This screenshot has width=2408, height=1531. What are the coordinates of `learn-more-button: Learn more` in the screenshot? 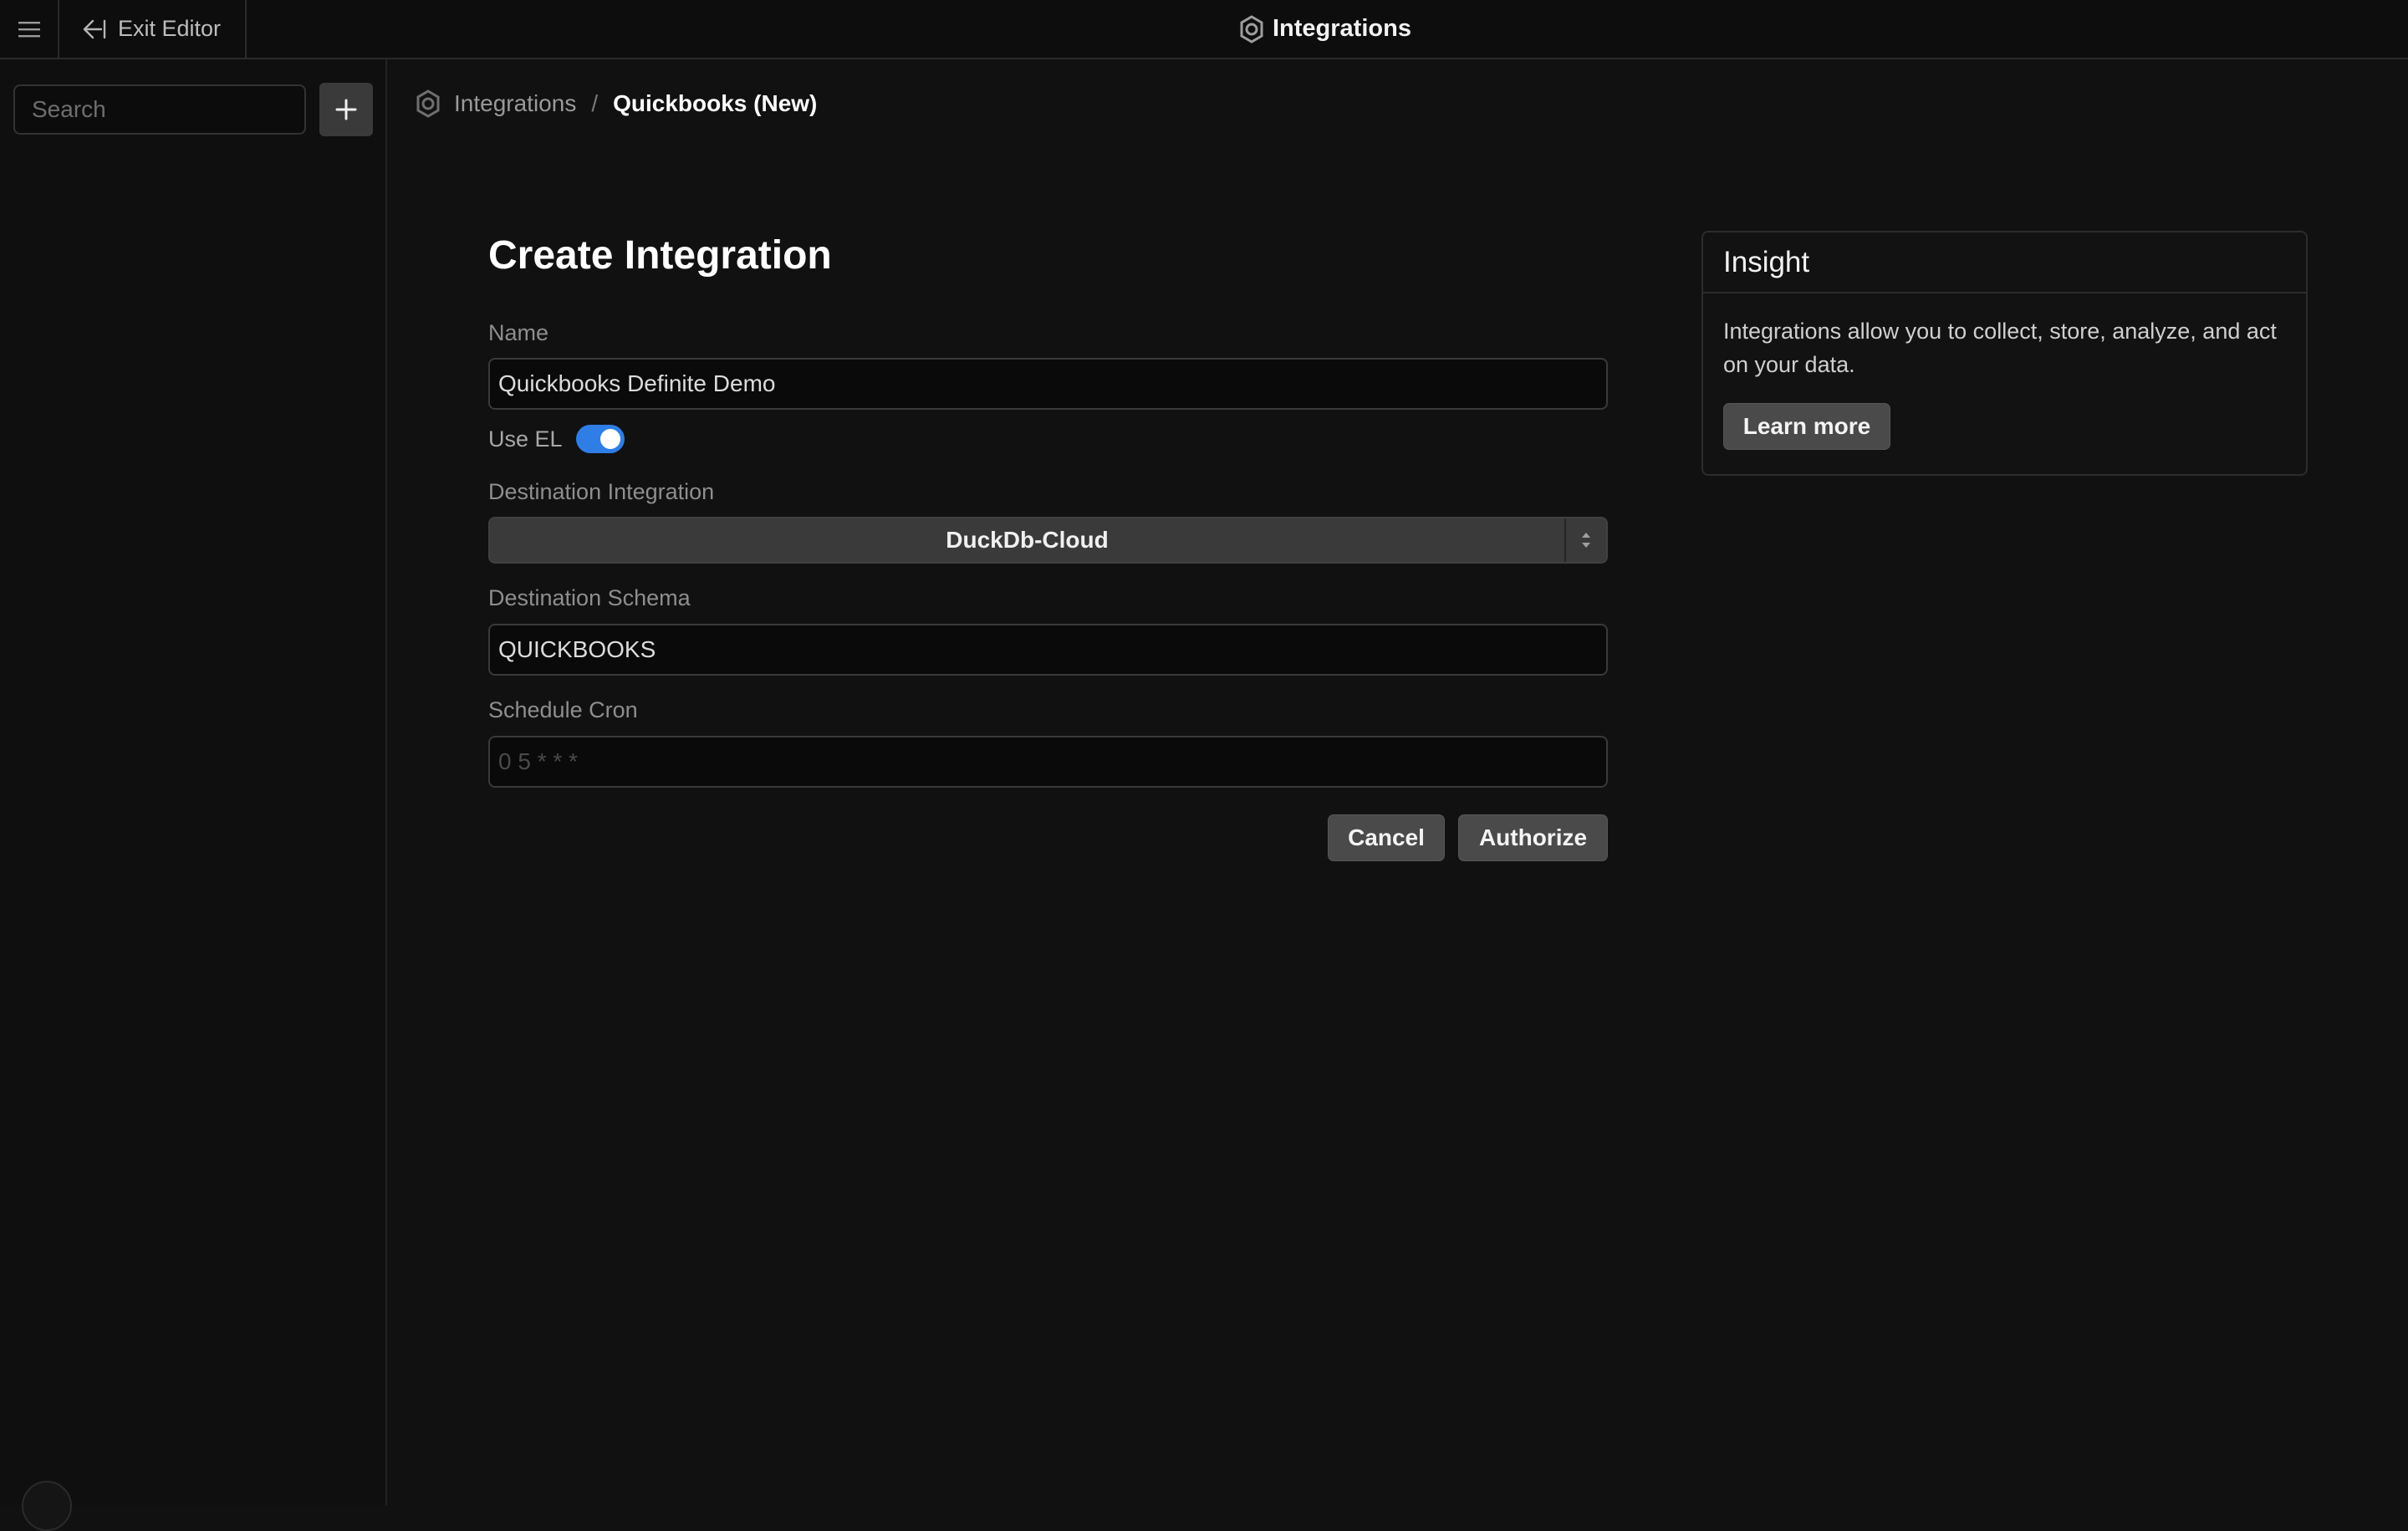 It's located at (1807, 426).